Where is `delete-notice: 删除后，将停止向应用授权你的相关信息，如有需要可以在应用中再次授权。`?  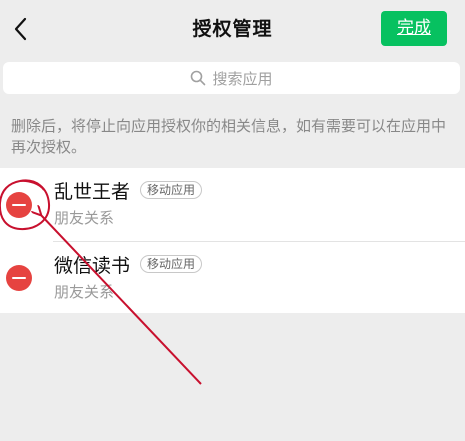 delete-notice: 删除后，将停止向应用授权你的相关信息，如有需要可以在应用中再次授权。 is located at coordinates (229, 136).